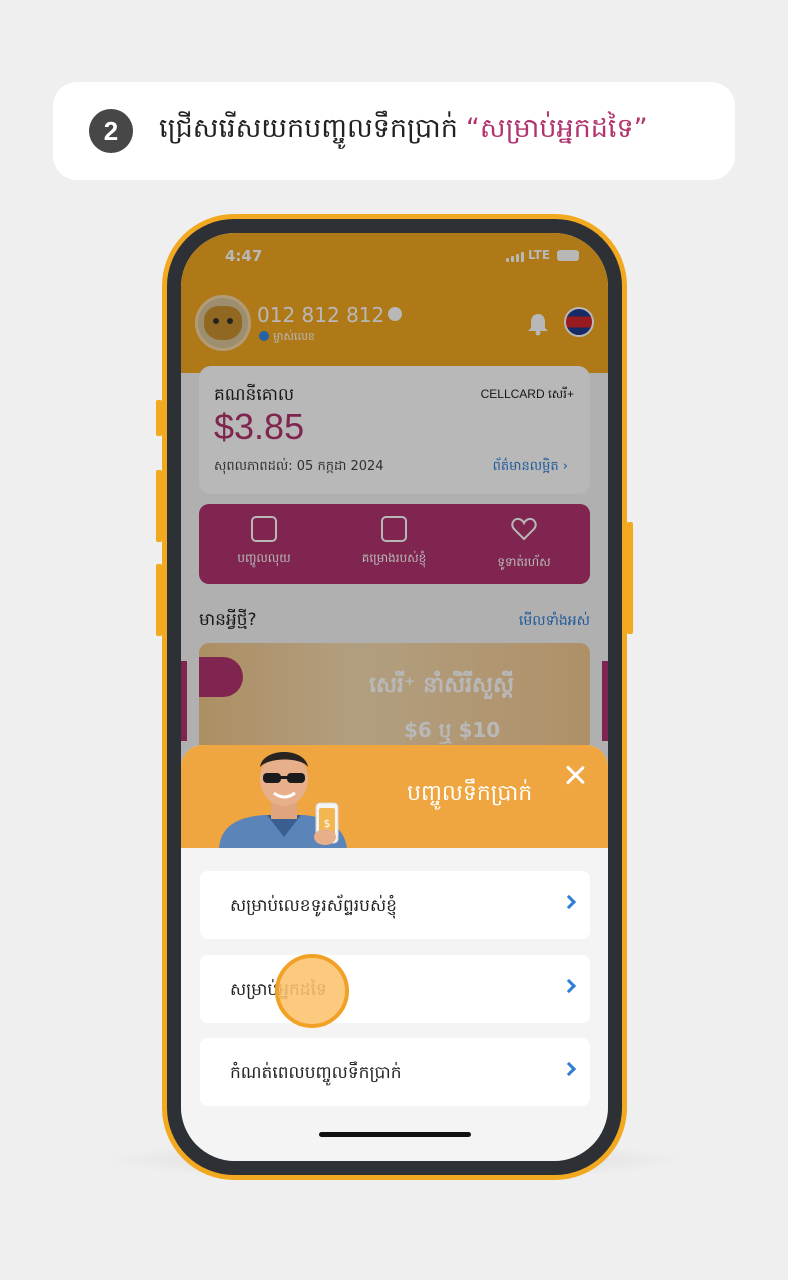  I want to click on power-button, so click(630, 578).